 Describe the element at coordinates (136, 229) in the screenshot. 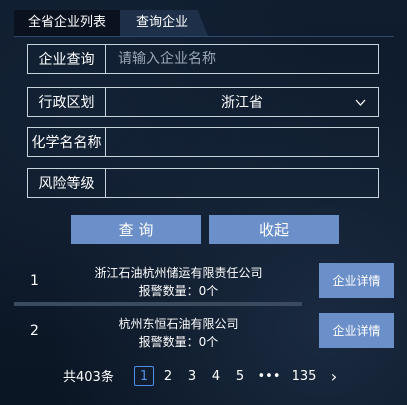

I see `query-button: 查 询` at that location.